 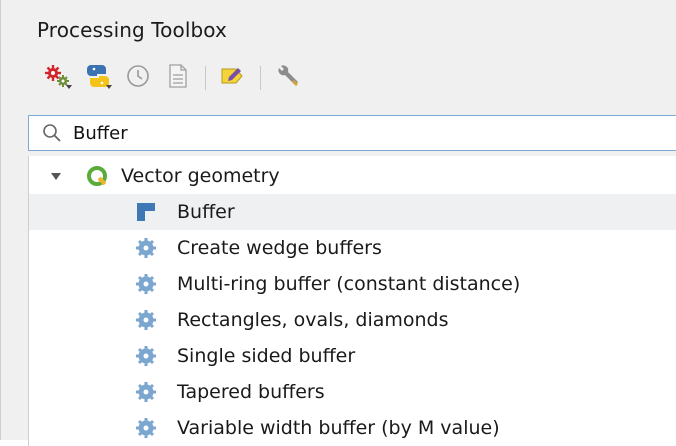 I want to click on toolbox-toolbar, so click(x=176, y=78).